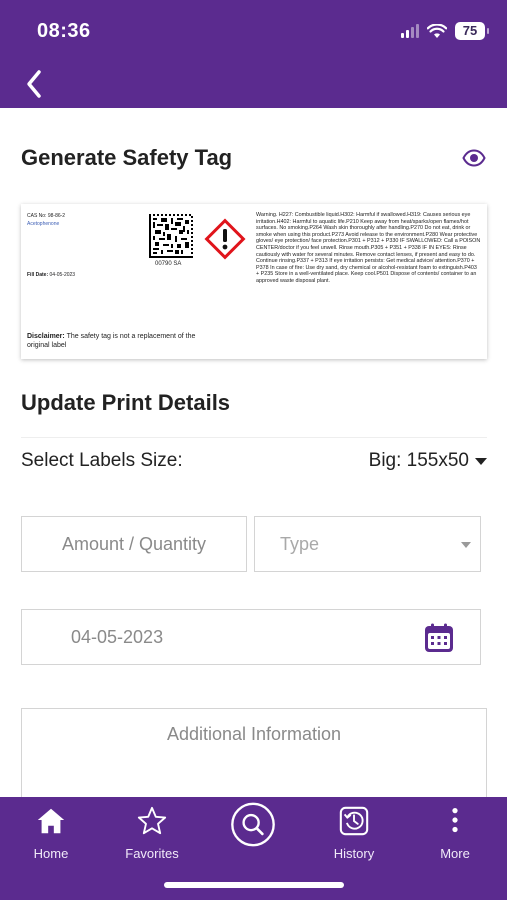 The image size is (507, 900). What do you see at coordinates (225, 239) in the screenshot?
I see `exclamation-mark-ghs-icon` at bounding box center [225, 239].